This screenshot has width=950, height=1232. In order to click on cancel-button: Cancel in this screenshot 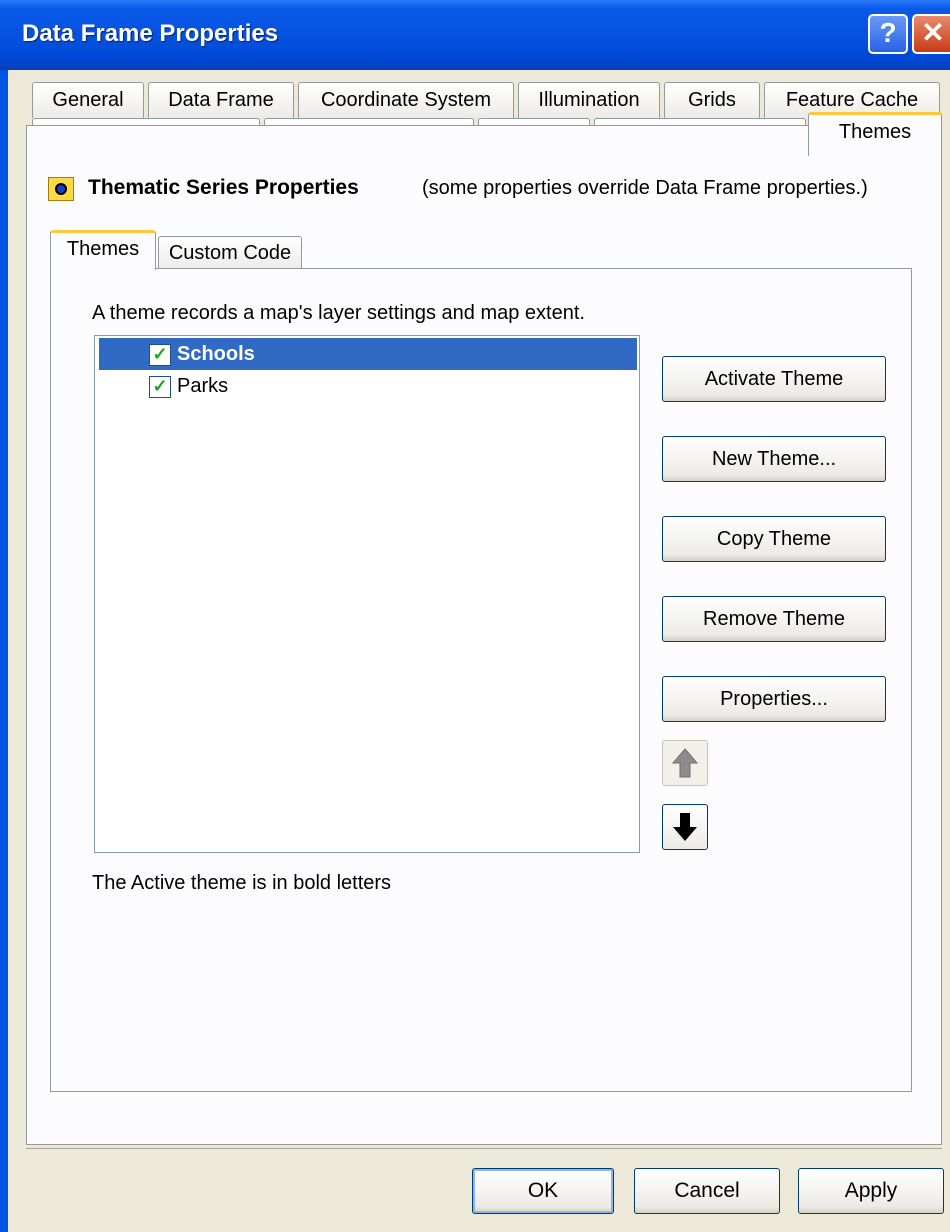, I will do `click(707, 1191)`.